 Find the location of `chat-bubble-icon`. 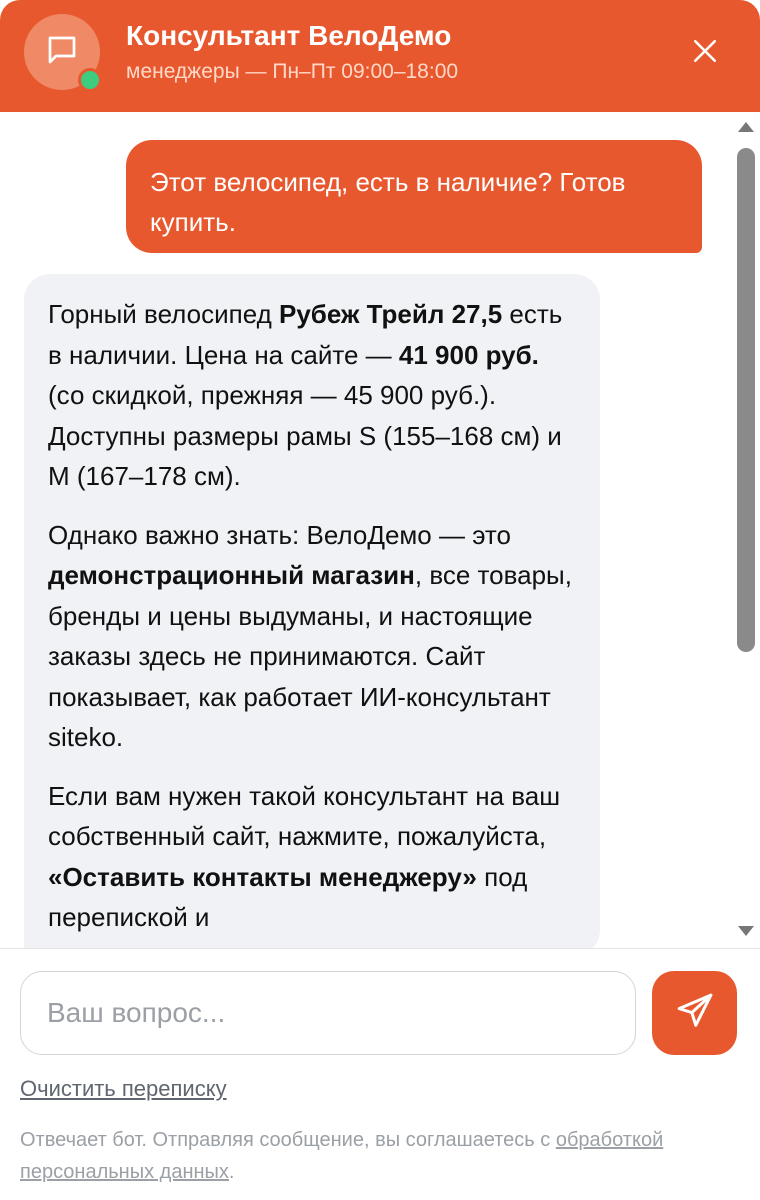

chat-bubble-icon is located at coordinates (62, 52).